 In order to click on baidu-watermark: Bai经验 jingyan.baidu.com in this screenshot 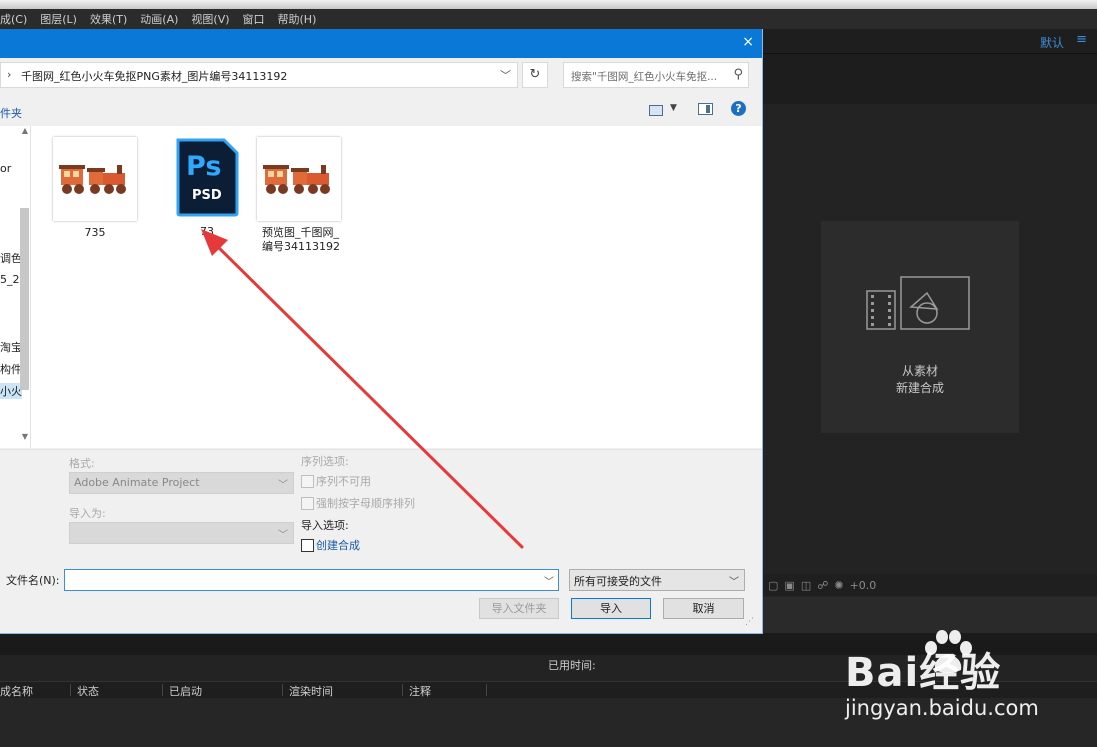, I will do `click(967, 685)`.